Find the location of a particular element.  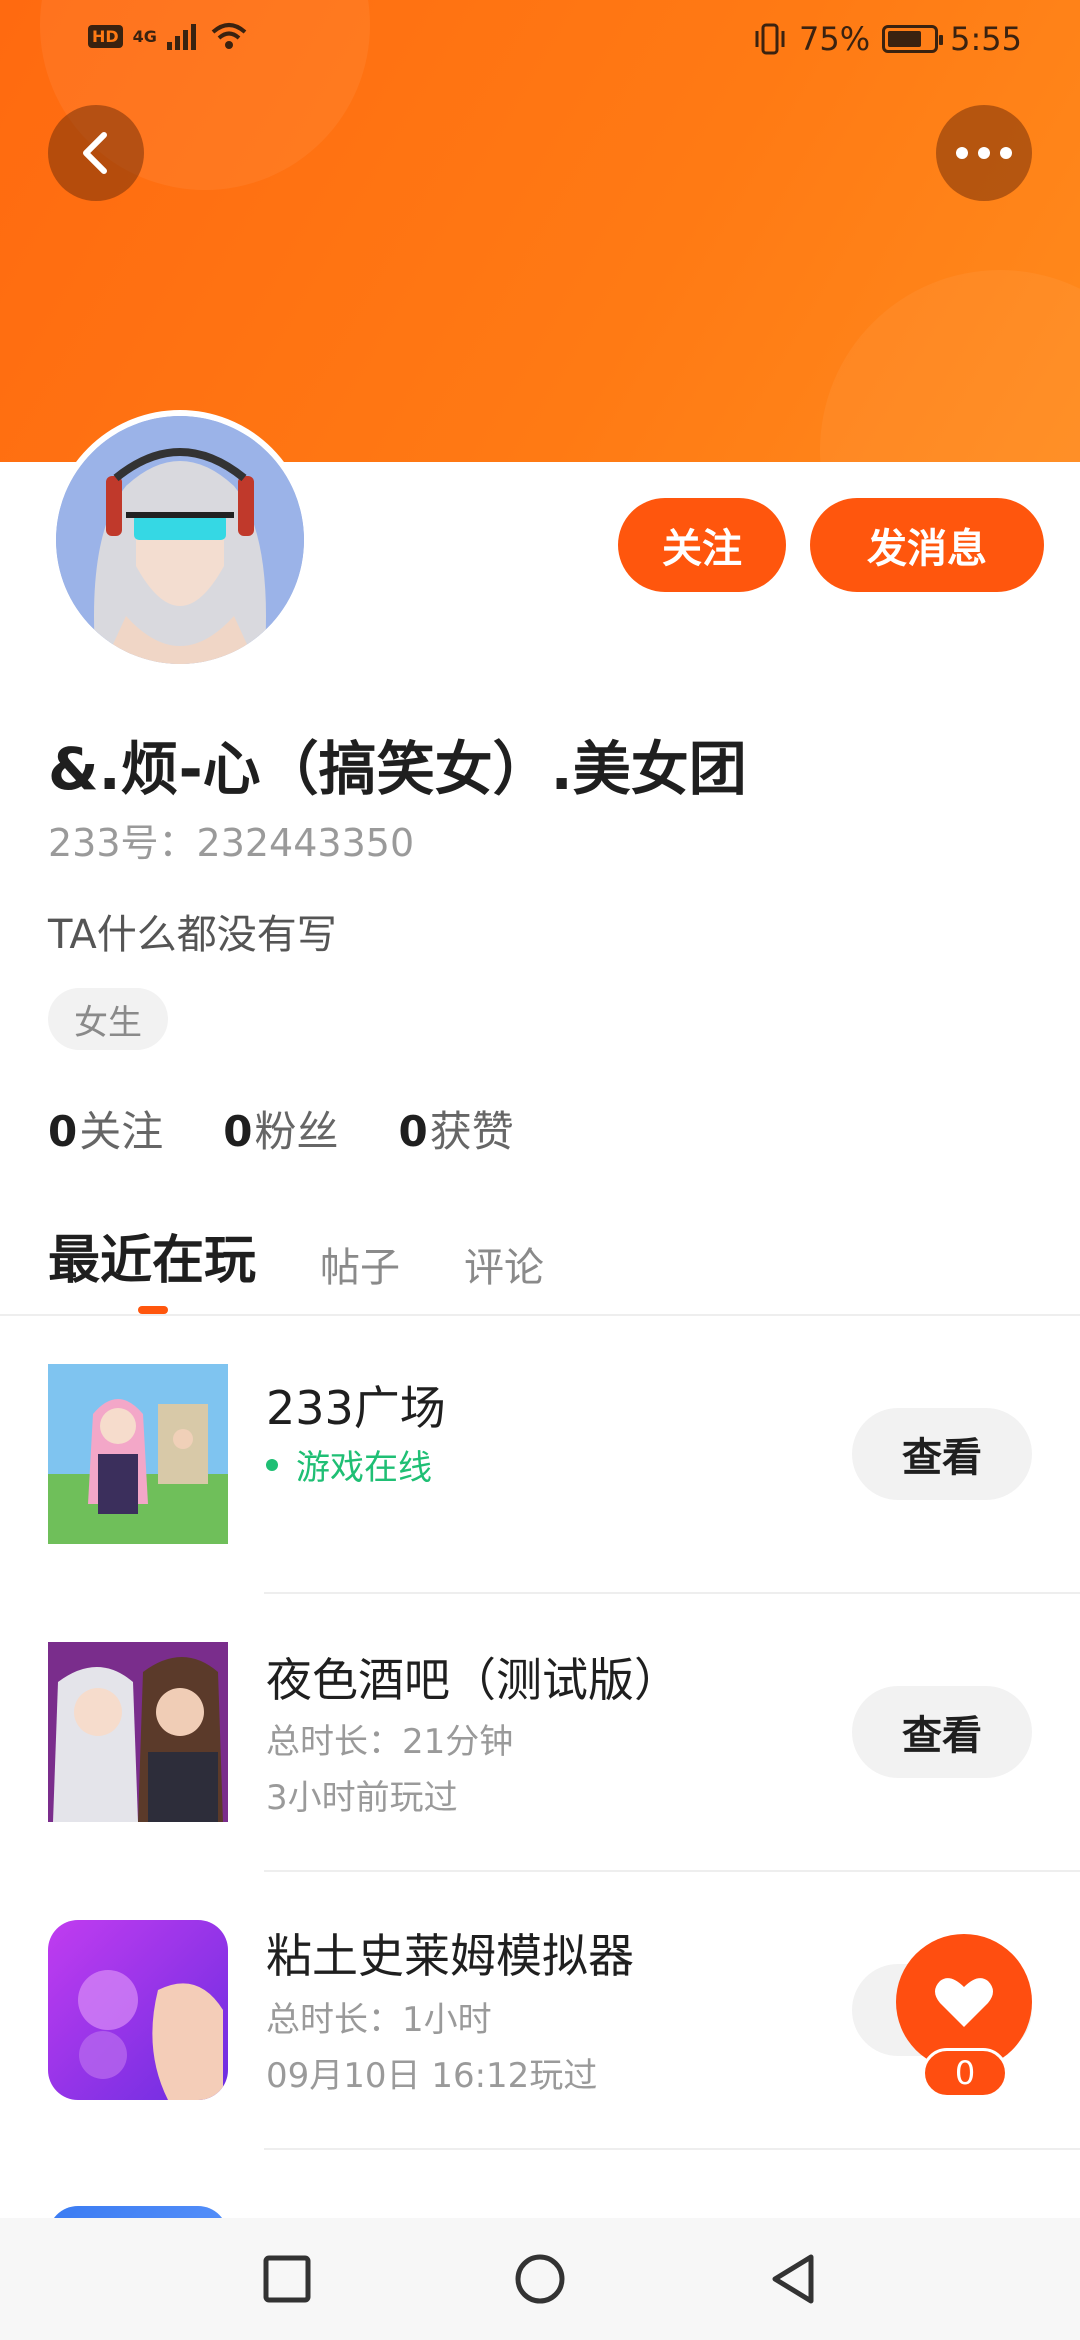

game-last-played: 3小时前玩过 is located at coordinates (362, 1798).